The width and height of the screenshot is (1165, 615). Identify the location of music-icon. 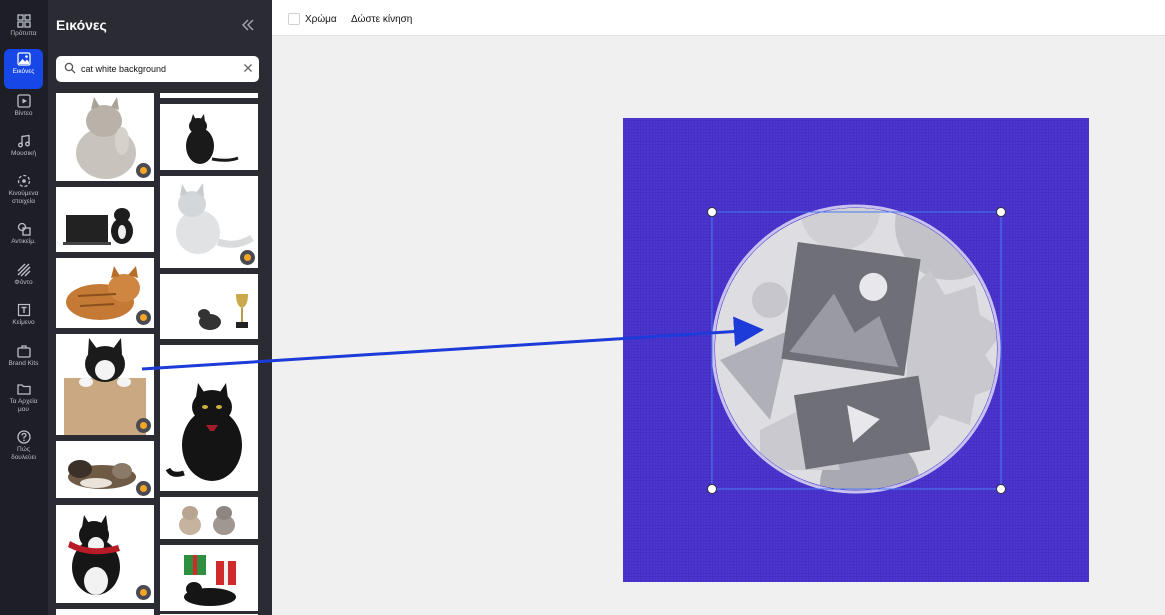
(23, 141).